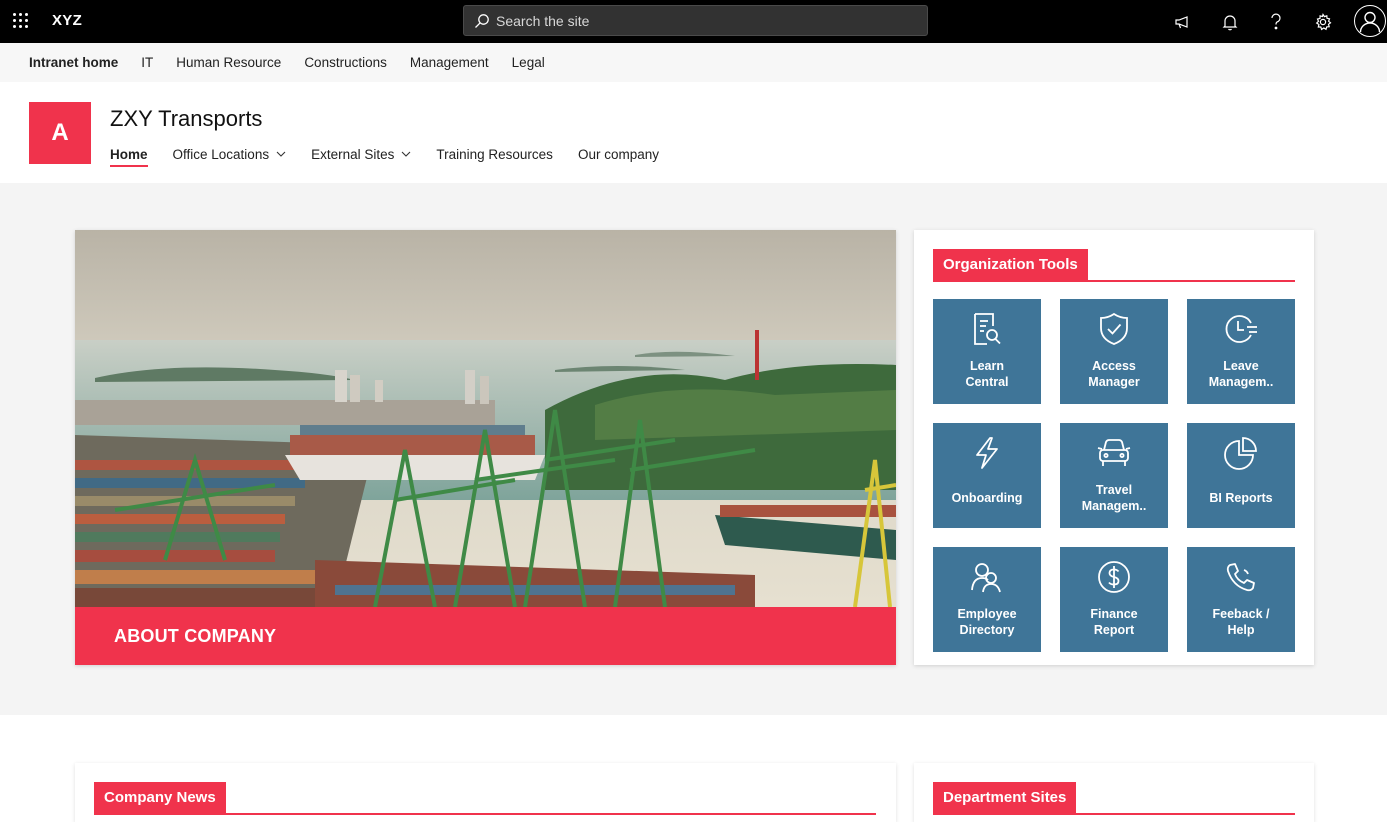 Image resolution: width=1387 pixels, height=822 pixels. I want to click on pie-chart-icon, so click(1241, 453).